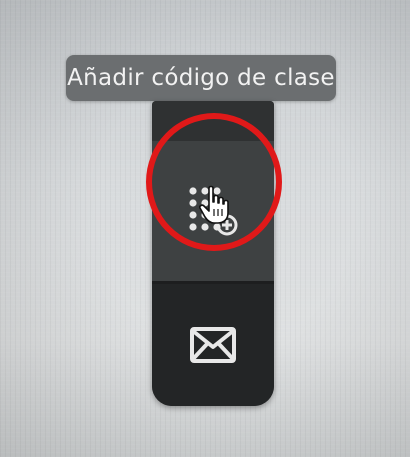  I want to click on tooltip-text: Añadir código de clase, so click(201, 78).